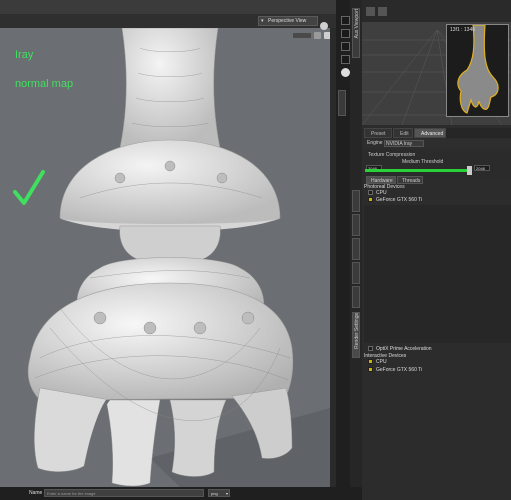 The image size is (511, 500). Describe the element at coordinates (403, 133) in the screenshot. I see `tab-edit: Edit` at that location.